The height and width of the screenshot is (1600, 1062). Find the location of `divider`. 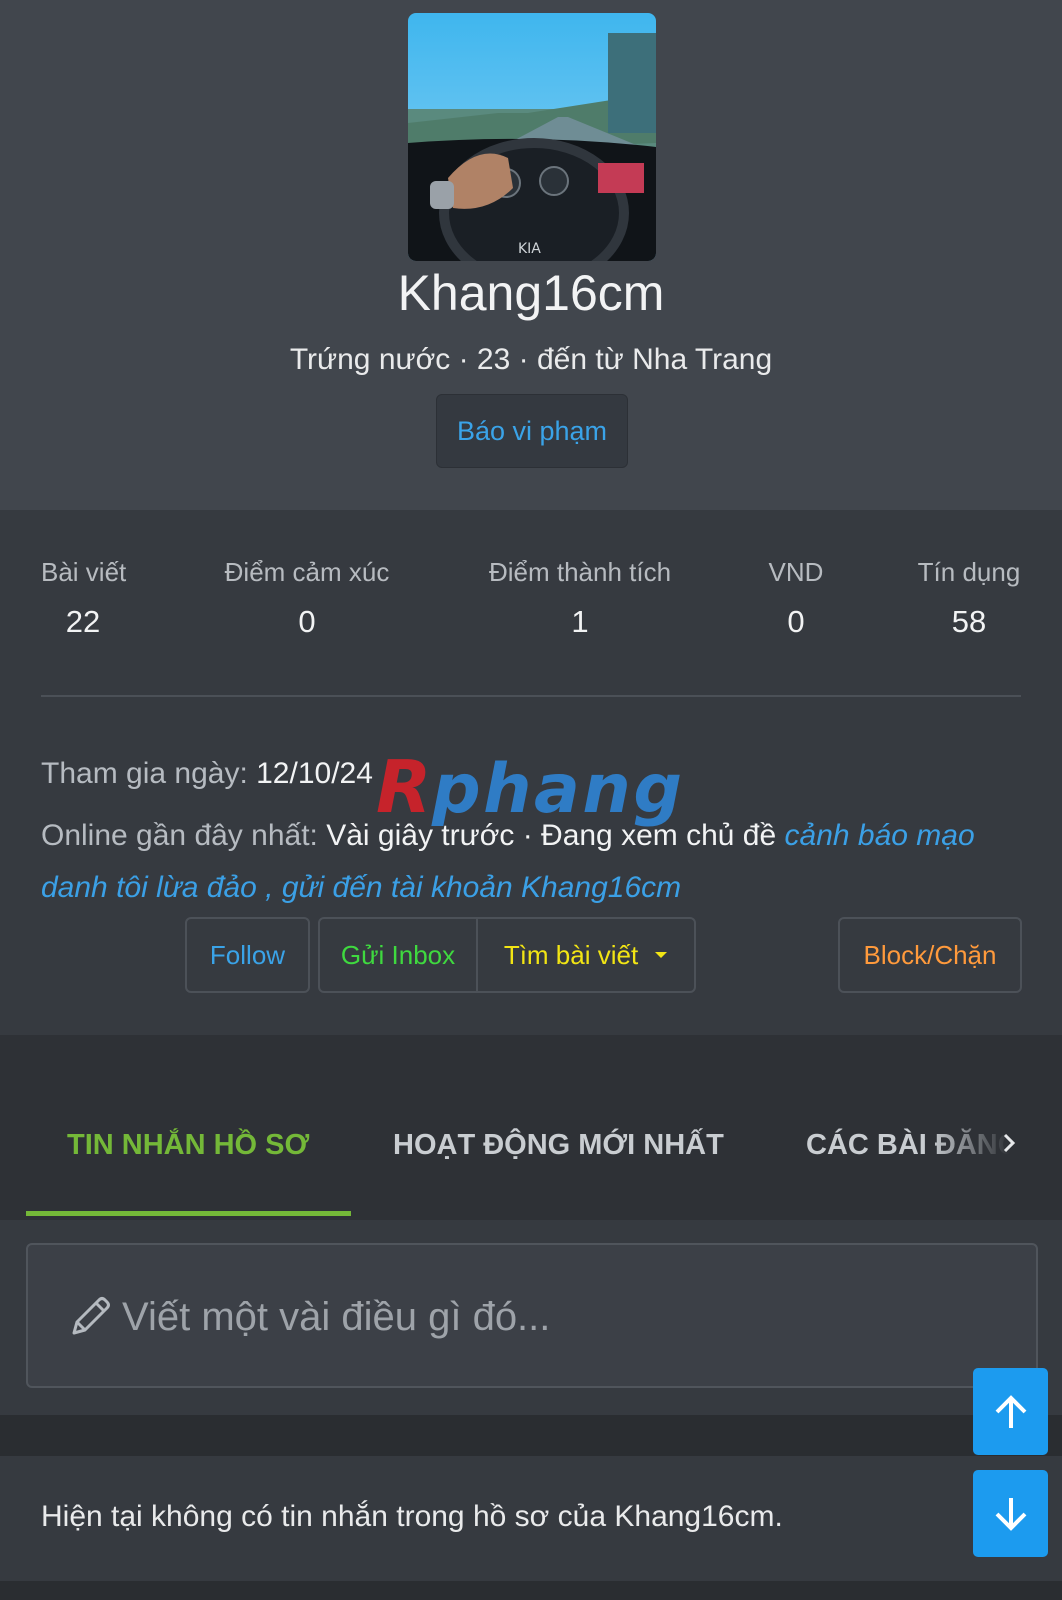

divider is located at coordinates (531, 696).